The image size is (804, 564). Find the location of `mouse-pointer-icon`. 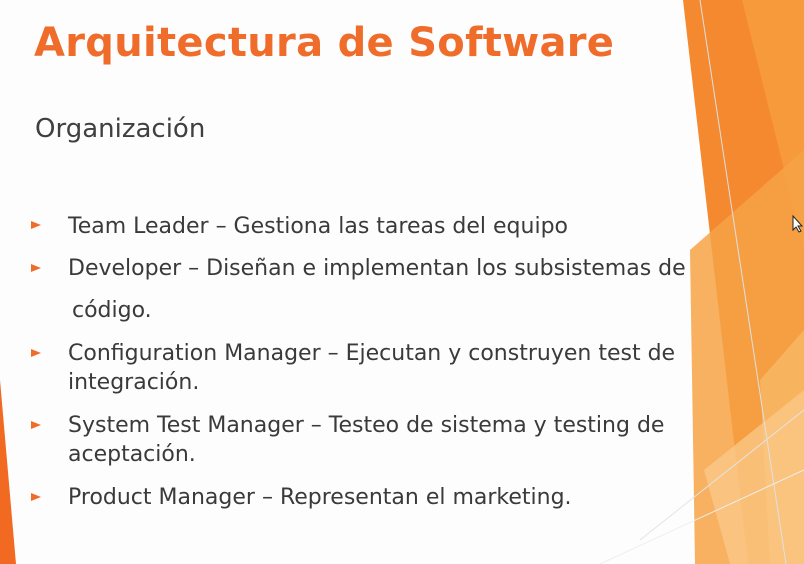

mouse-pointer-icon is located at coordinates (798, 224).